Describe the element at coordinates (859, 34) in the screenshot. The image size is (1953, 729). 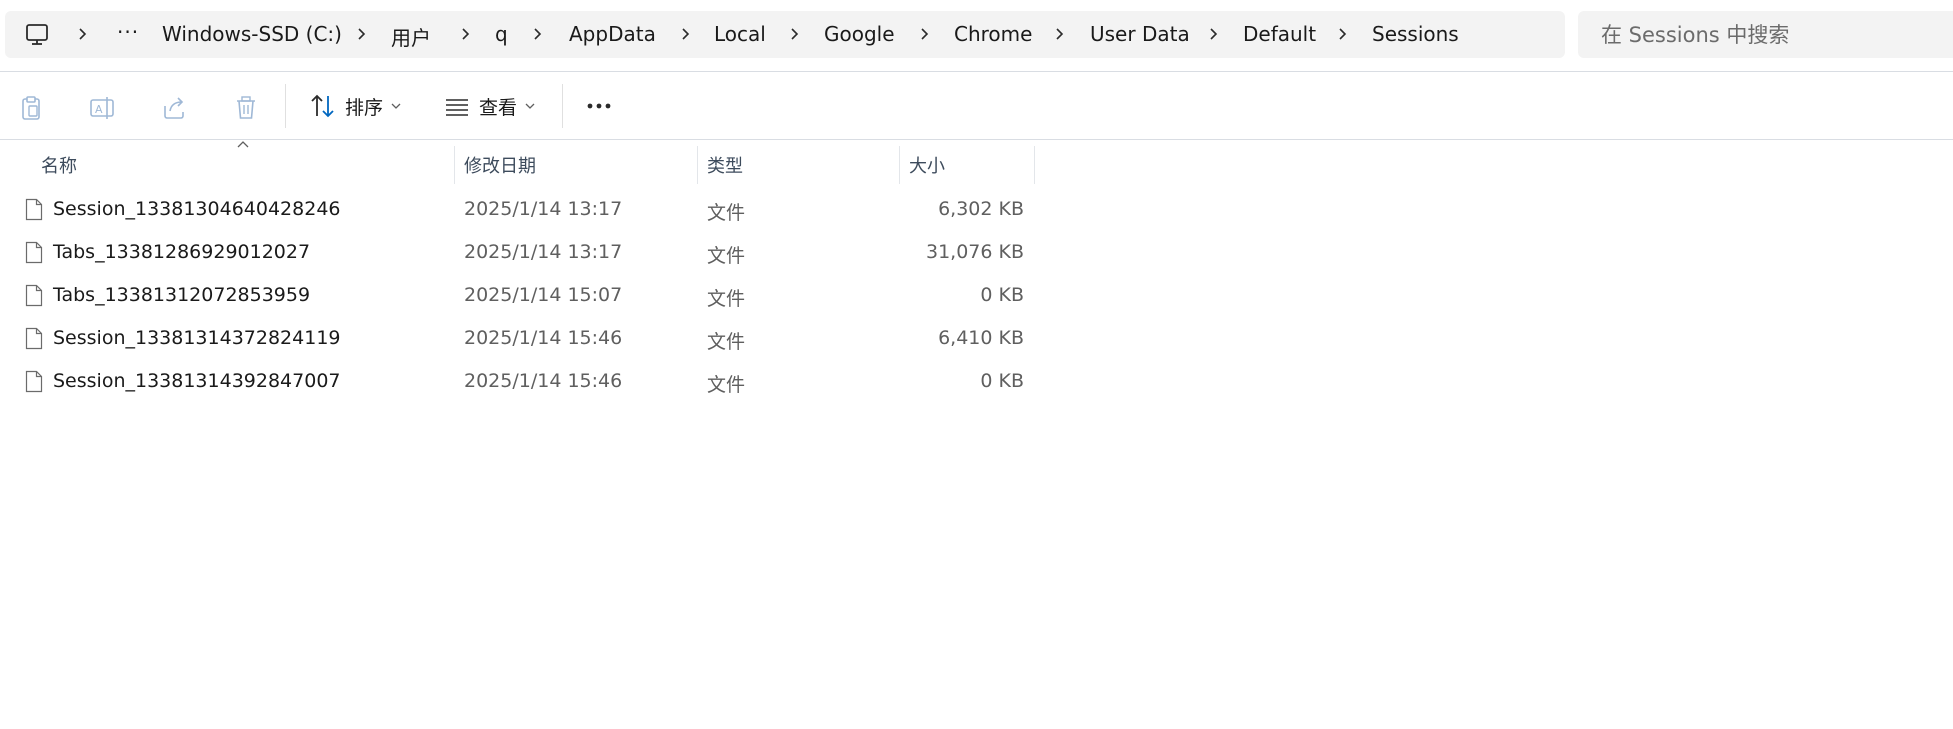
I see `breadcrumb-item-google: Google` at that location.